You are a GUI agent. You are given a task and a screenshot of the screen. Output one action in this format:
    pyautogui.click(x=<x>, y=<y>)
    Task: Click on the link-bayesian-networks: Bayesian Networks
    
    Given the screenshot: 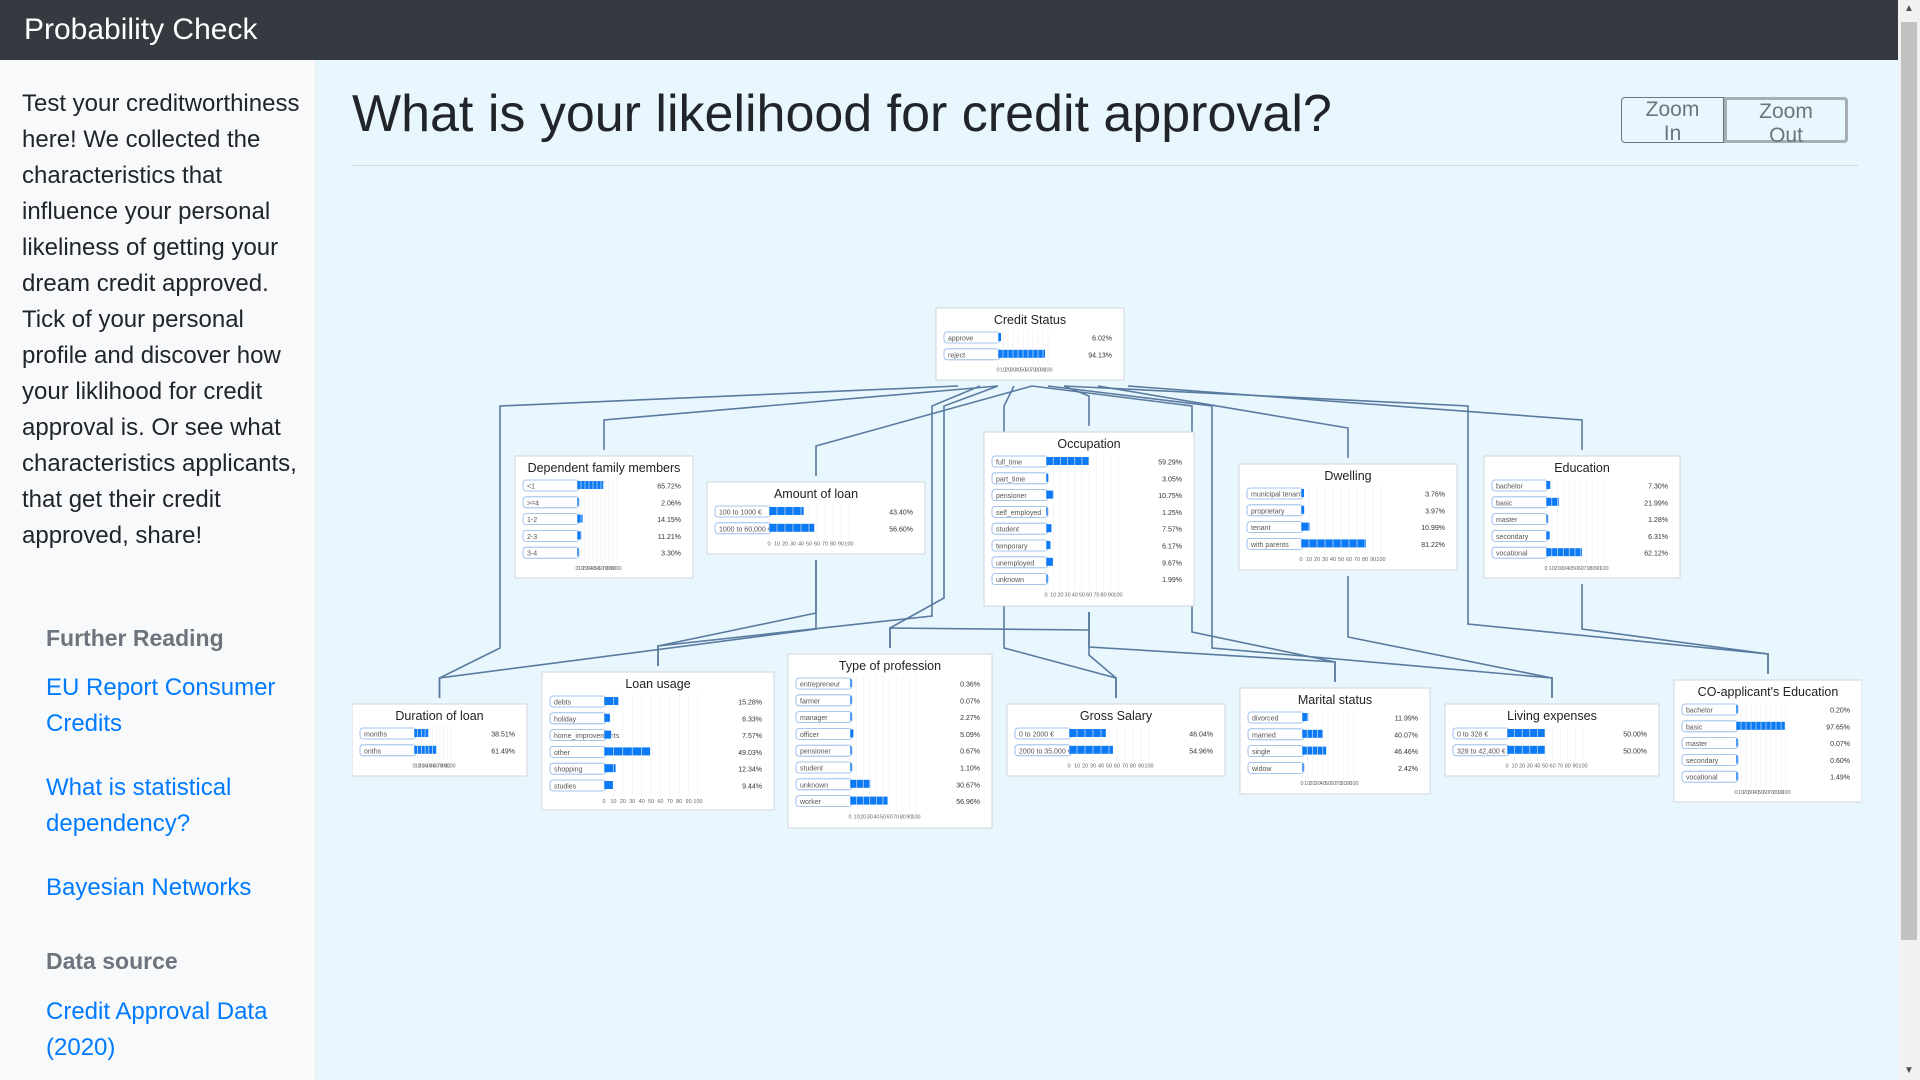 What is the action you would take?
    pyautogui.click(x=171, y=888)
    